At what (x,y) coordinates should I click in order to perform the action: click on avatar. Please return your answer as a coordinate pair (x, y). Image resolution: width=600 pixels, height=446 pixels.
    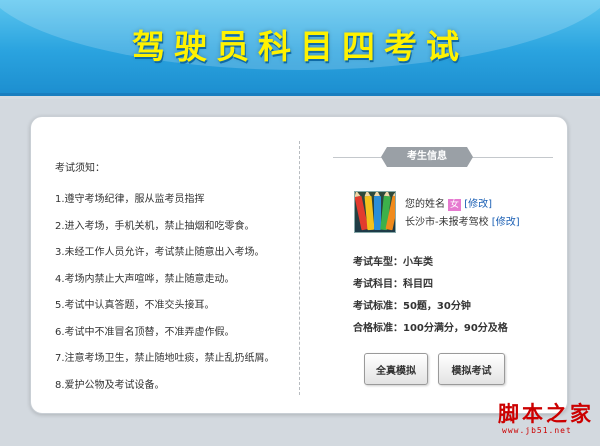
    Looking at the image, I should click on (375, 212).